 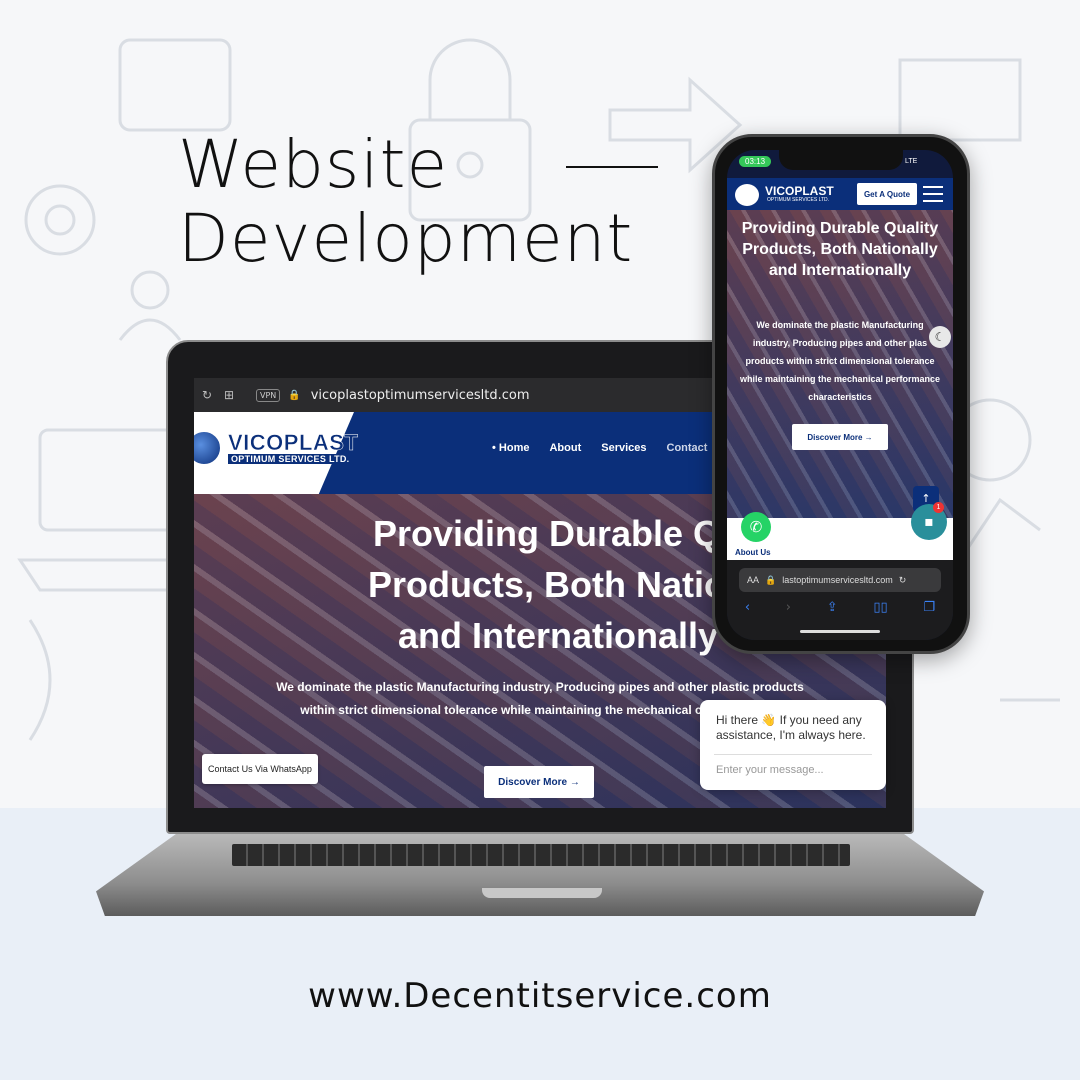 I want to click on phone-notch, so click(x=841, y=160).